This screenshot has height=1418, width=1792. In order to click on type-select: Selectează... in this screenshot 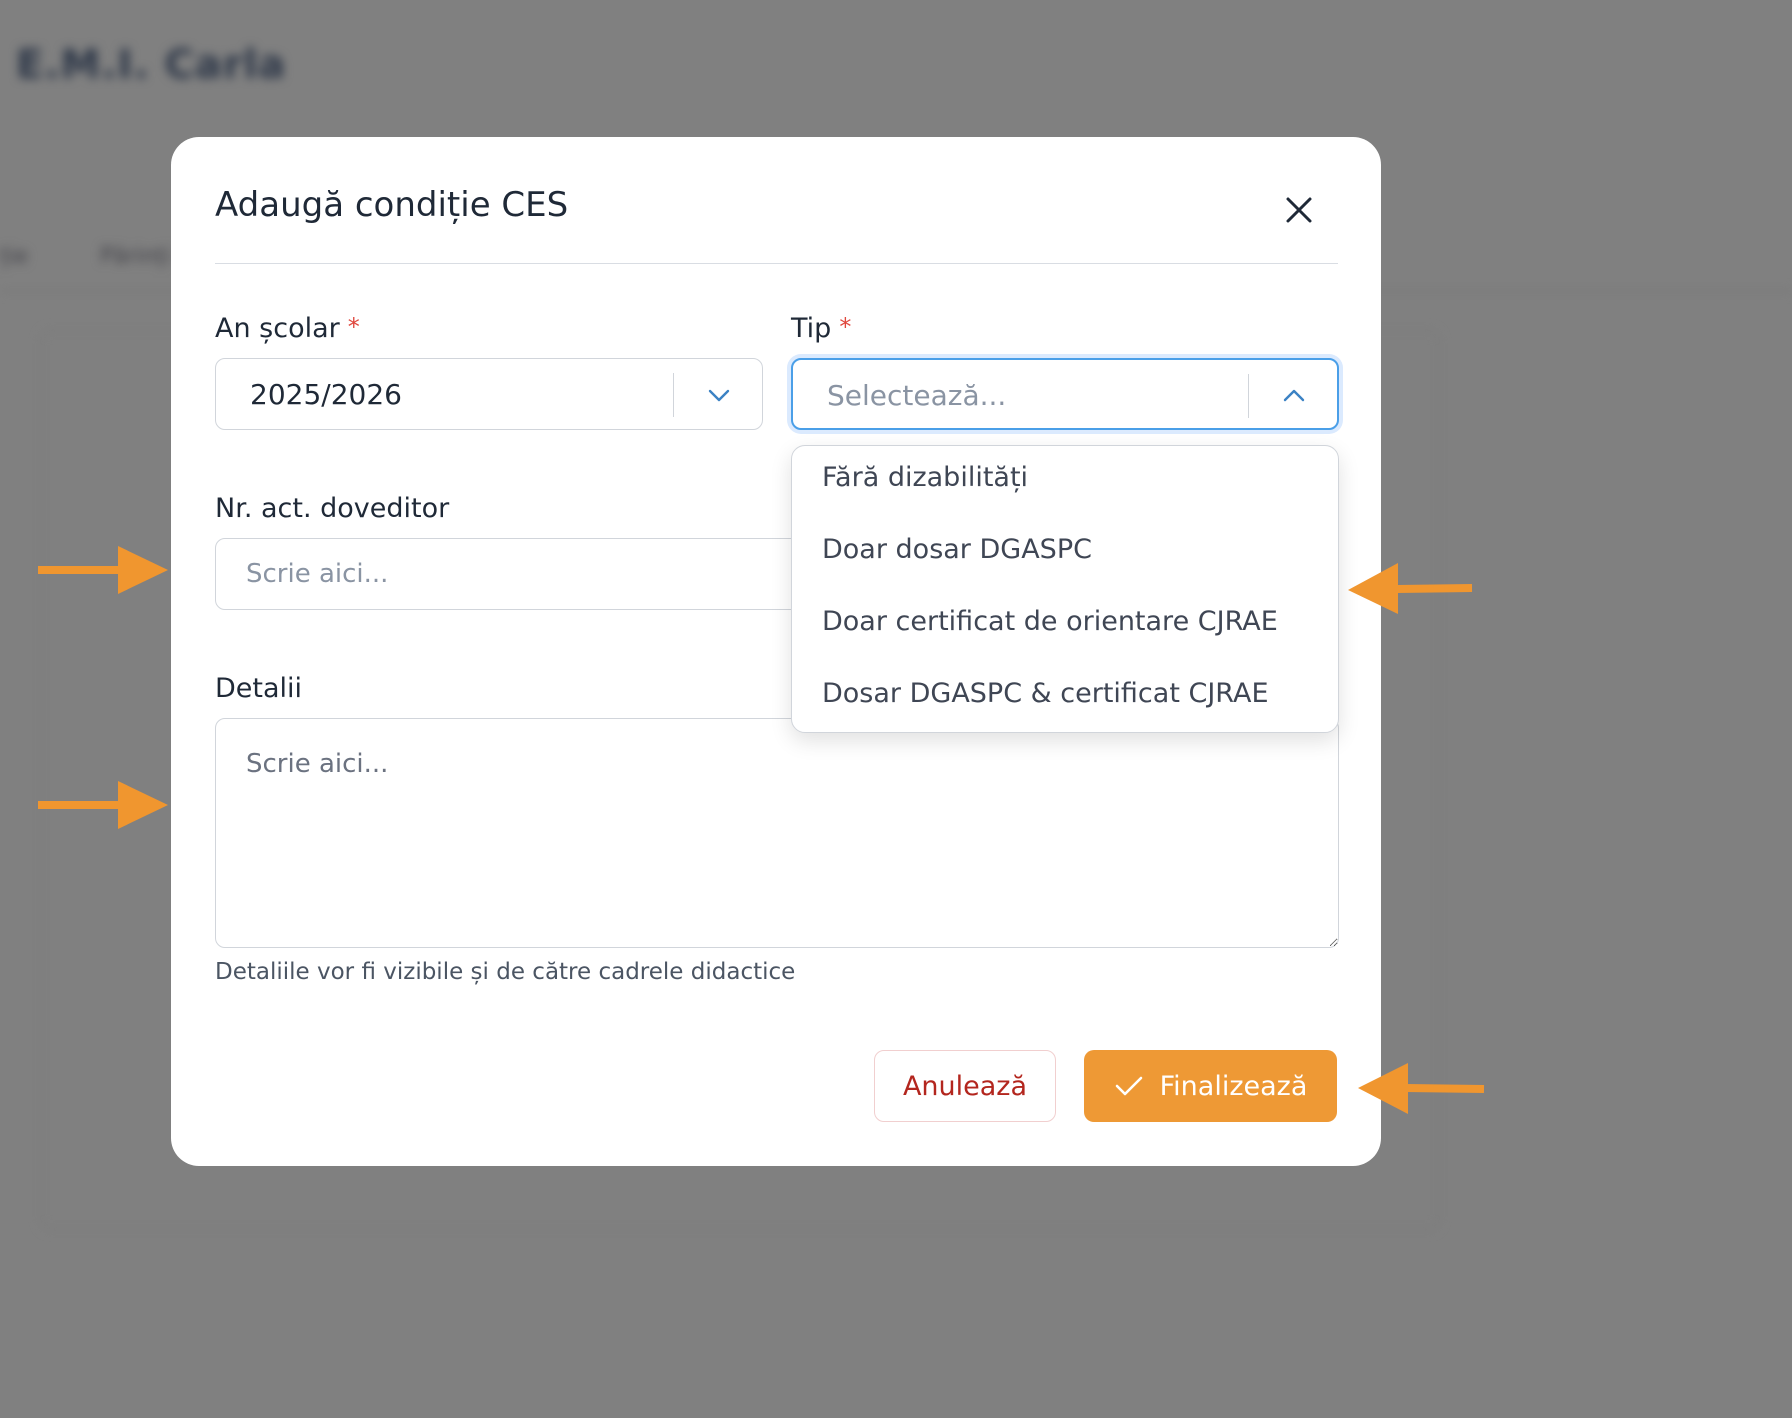, I will do `click(1065, 394)`.